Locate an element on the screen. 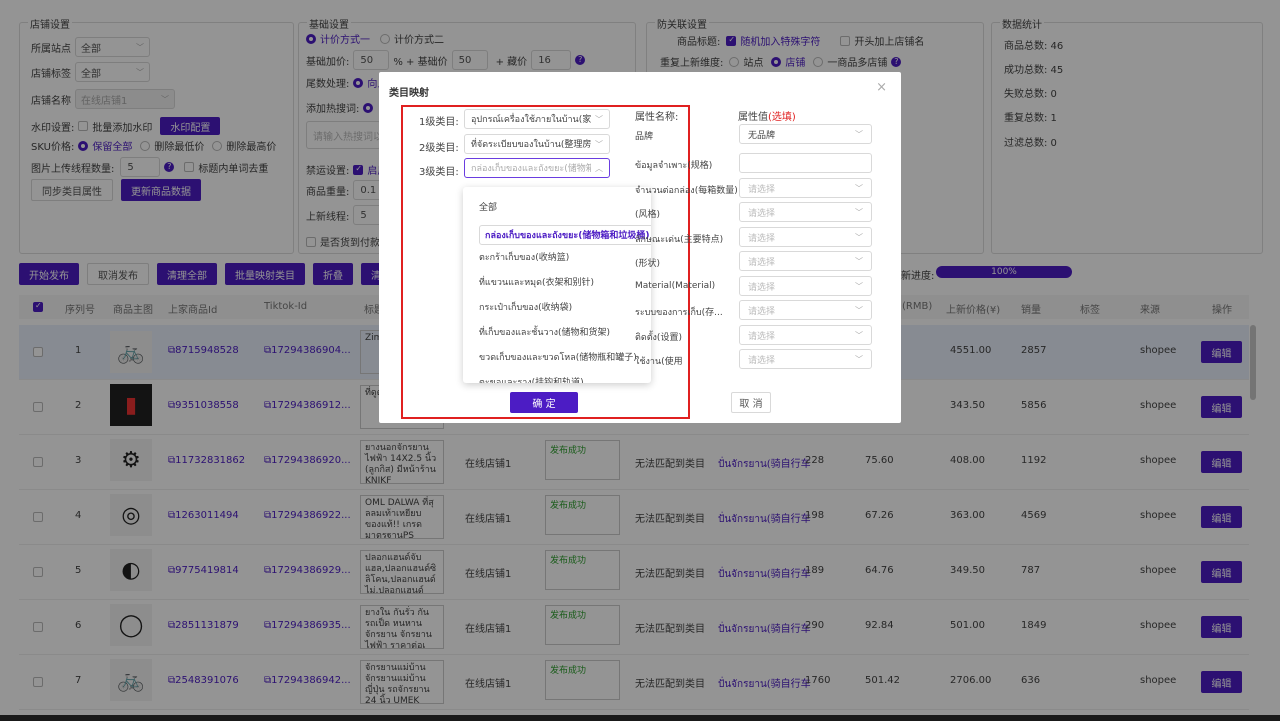 The width and height of the screenshot is (1280, 721). attr-value-header-text: 属性值 is located at coordinates (753, 117).